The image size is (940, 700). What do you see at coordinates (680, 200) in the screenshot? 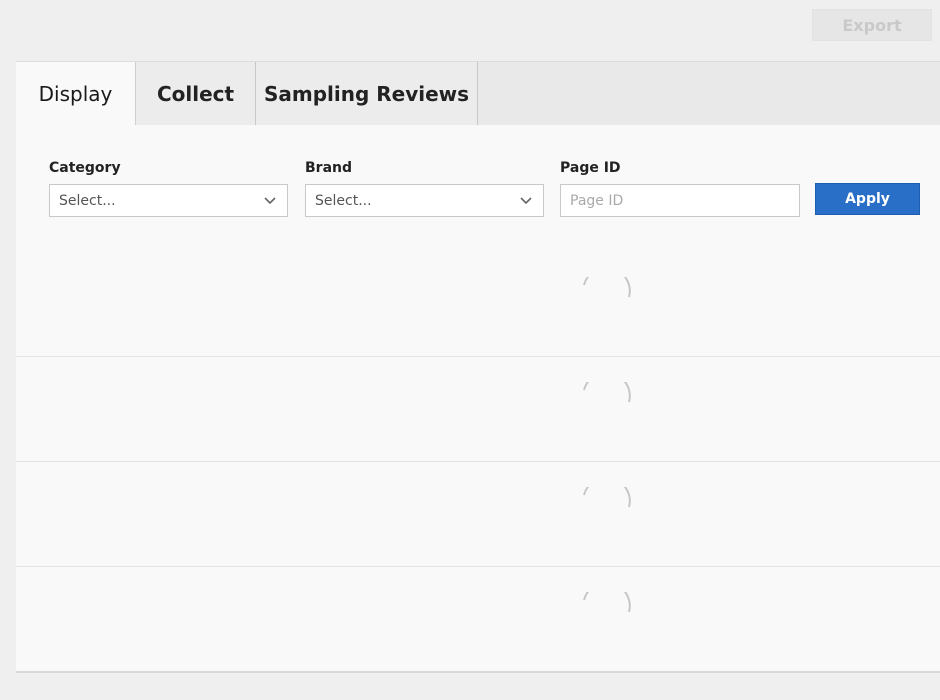
I see `page-id-input` at bounding box center [680, 200].